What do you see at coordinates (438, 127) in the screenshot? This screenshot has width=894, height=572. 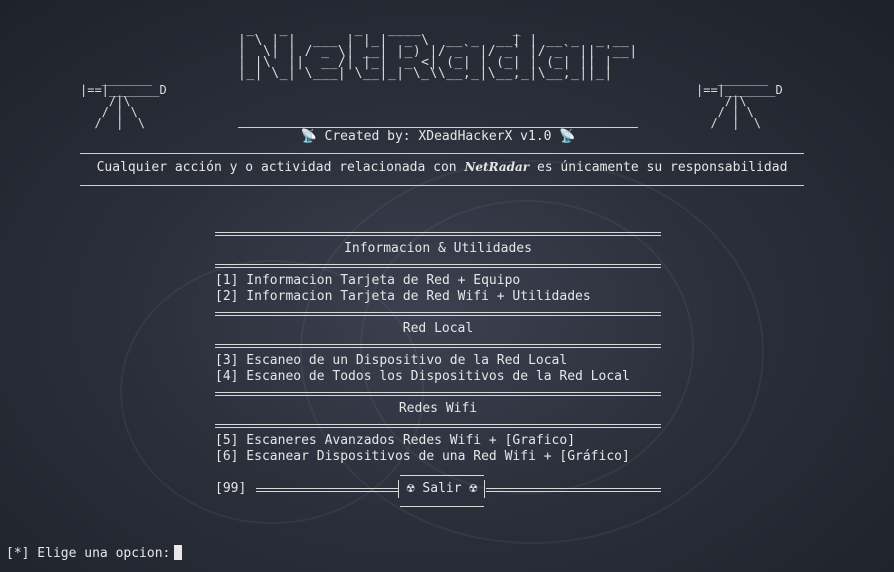 I see `banner-underline` at bounding box center [438, 127].